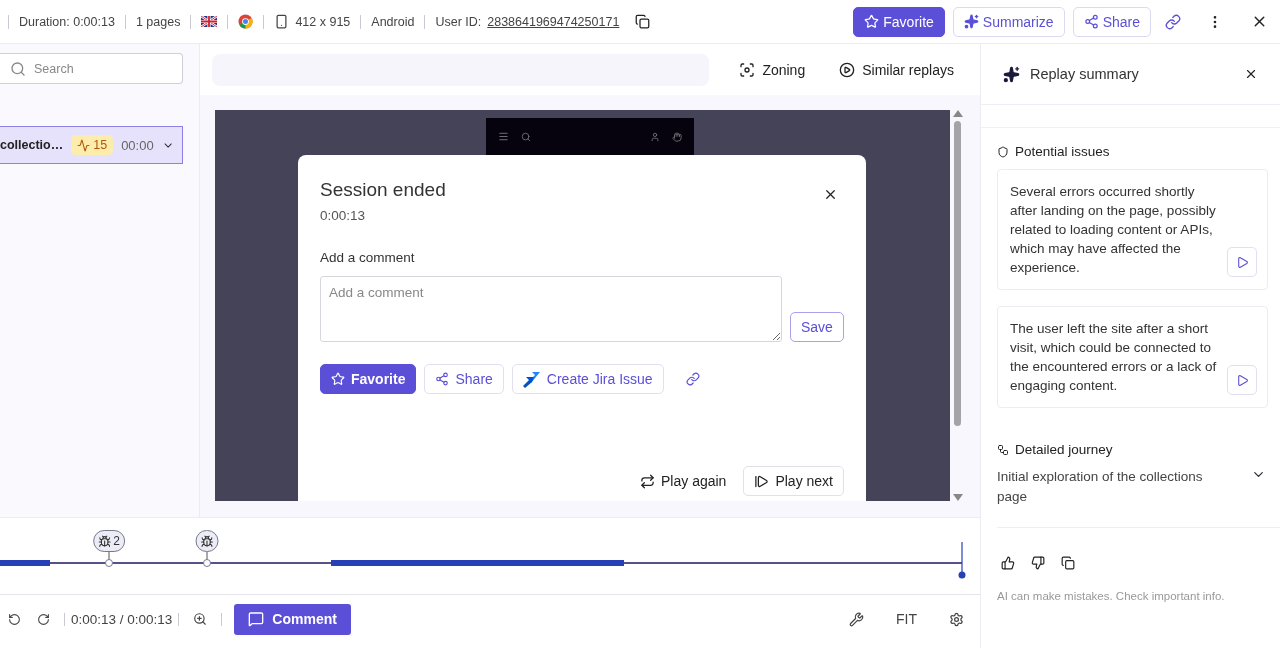 This screenshot has height=648, width=1280. I want to click on session-duration: 0:00:13, so click(343, 215).